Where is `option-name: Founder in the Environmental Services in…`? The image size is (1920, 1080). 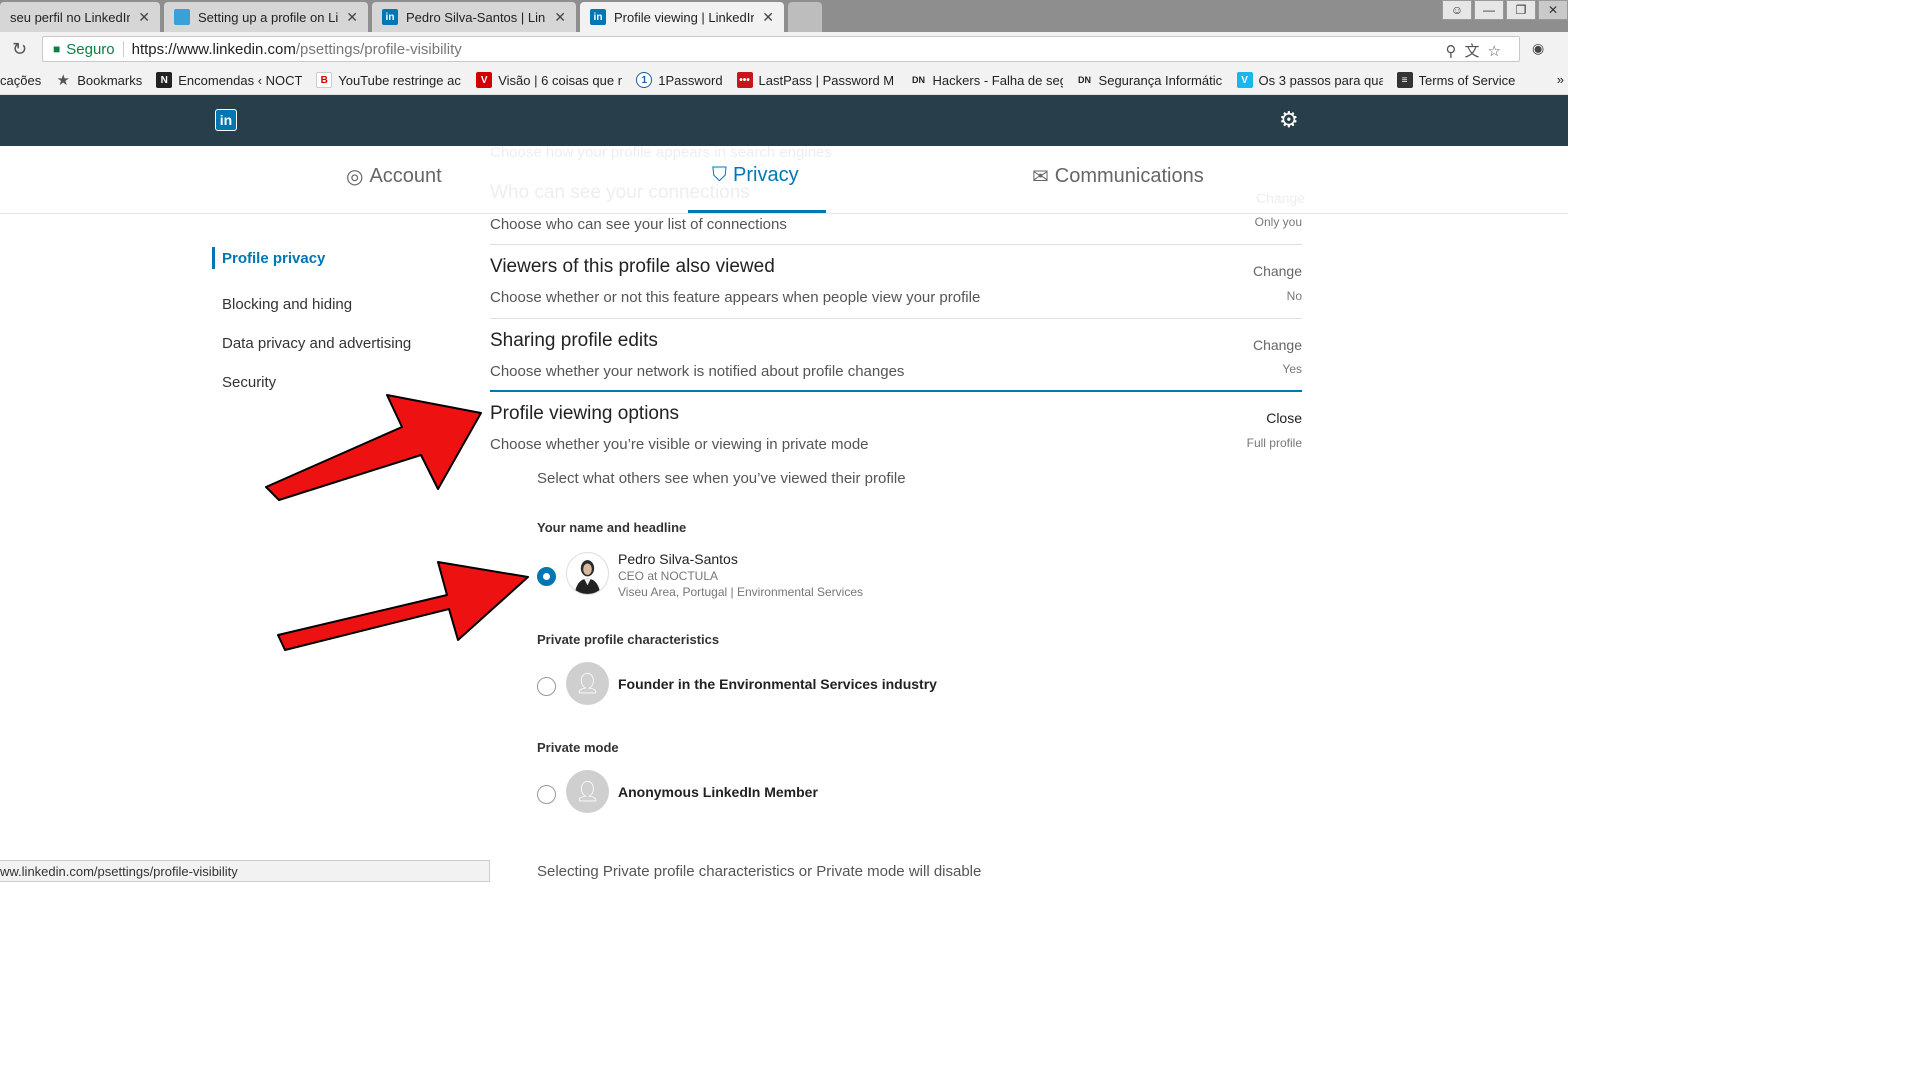
option-name: Founder in the Environmental Services in… is located at coordinates (777, 684).